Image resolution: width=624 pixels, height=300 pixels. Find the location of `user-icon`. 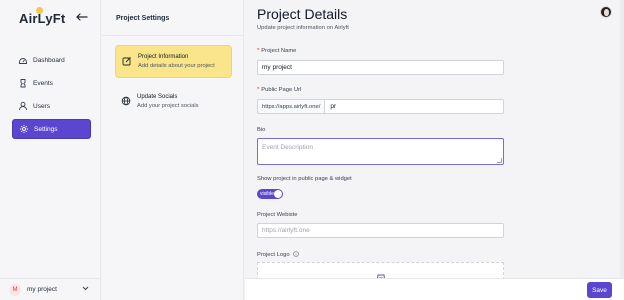

user-icon is located at coordinates (23, 106).